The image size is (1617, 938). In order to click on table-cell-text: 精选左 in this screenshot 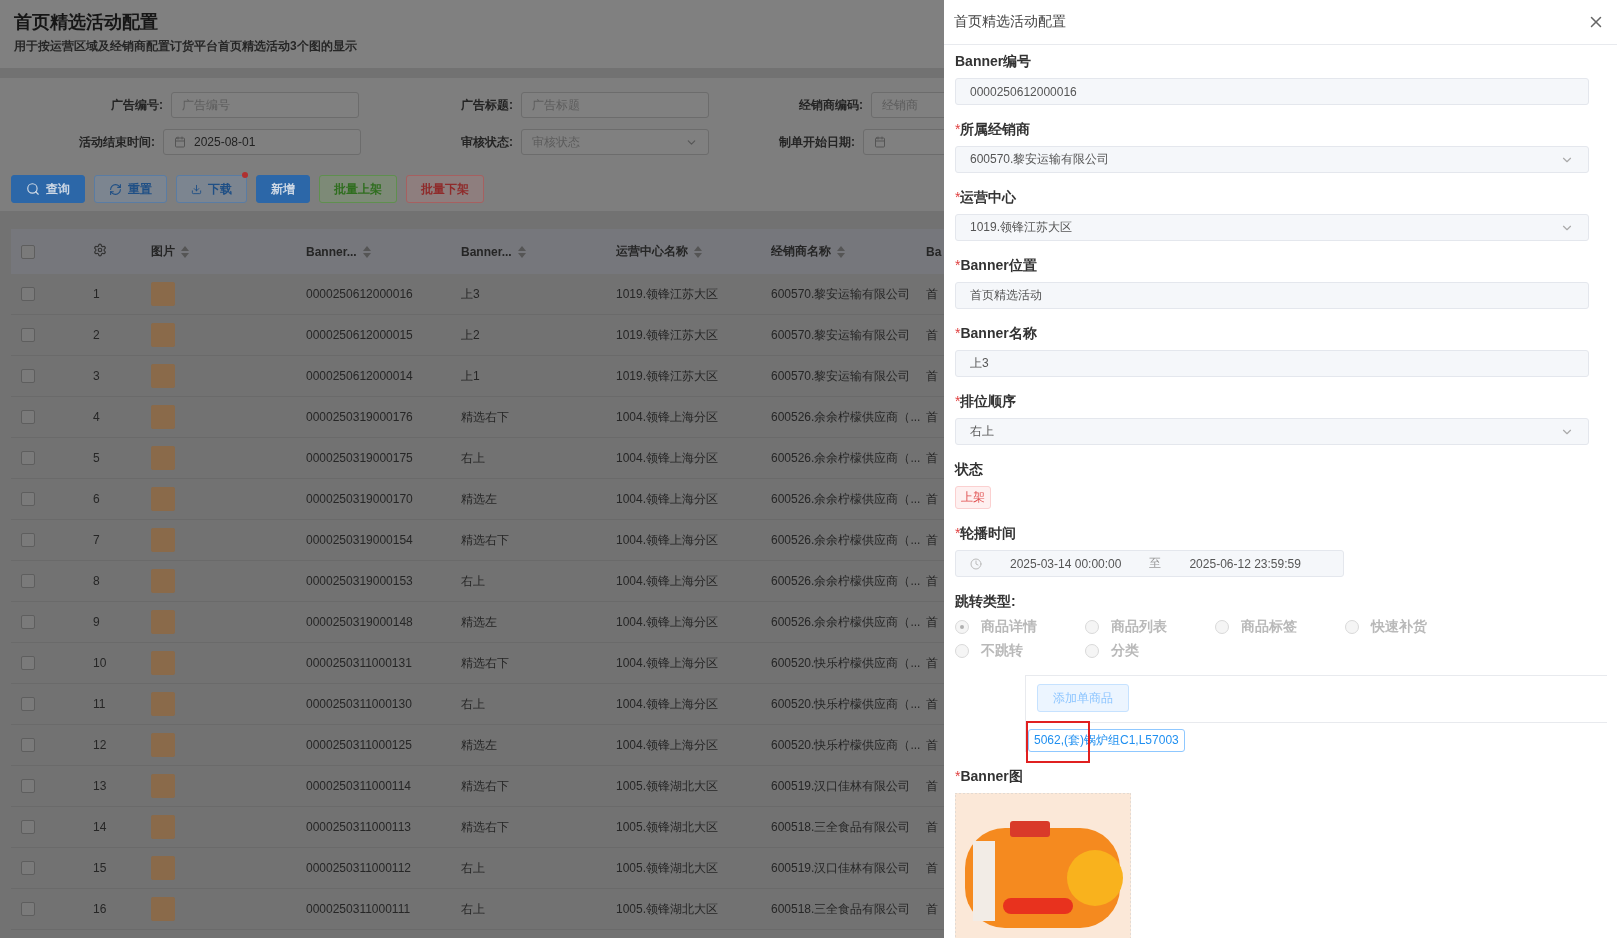, I will do `click(479, 499)`.